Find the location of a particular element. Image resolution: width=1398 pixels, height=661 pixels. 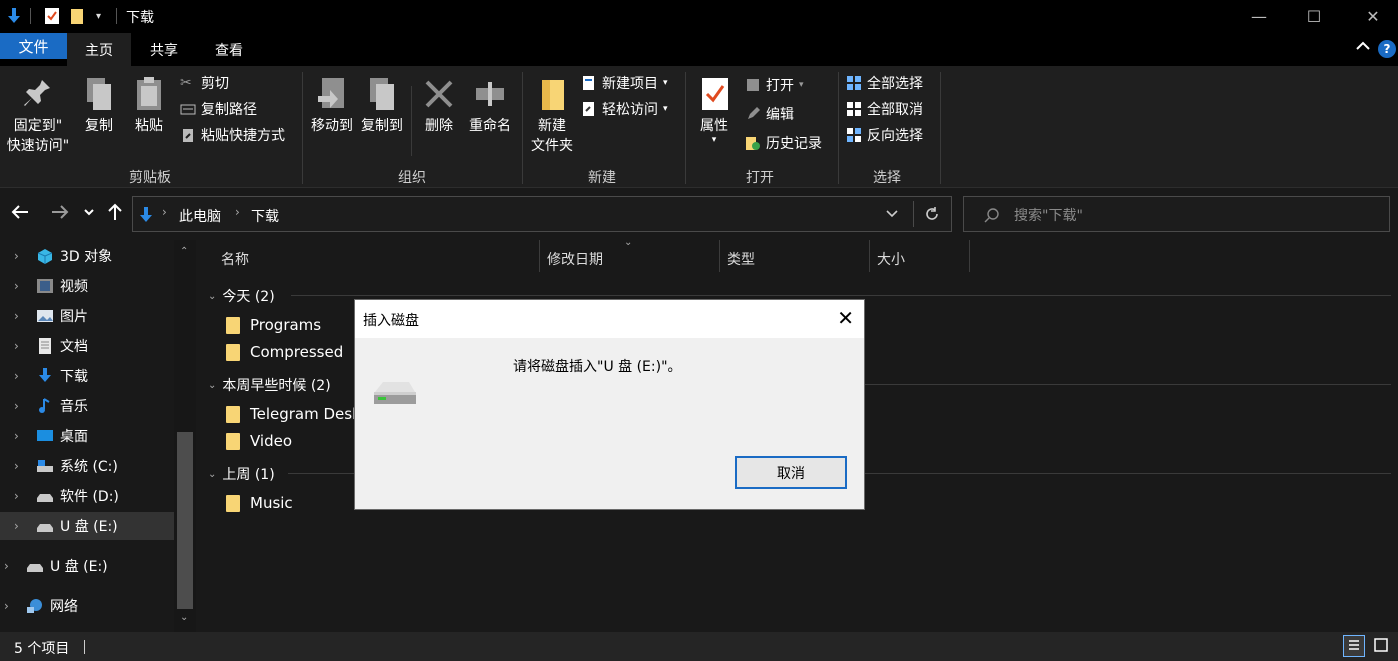

tab-home: 主页 is located at coordinates (99, 49).